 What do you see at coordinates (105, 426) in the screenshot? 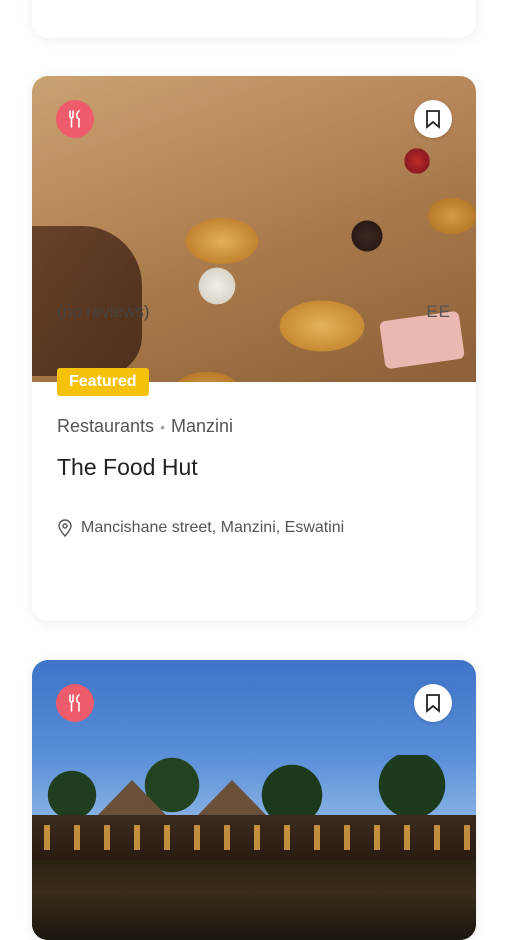
I see `category-link: Restaurants` at bounding box center [105, 426].